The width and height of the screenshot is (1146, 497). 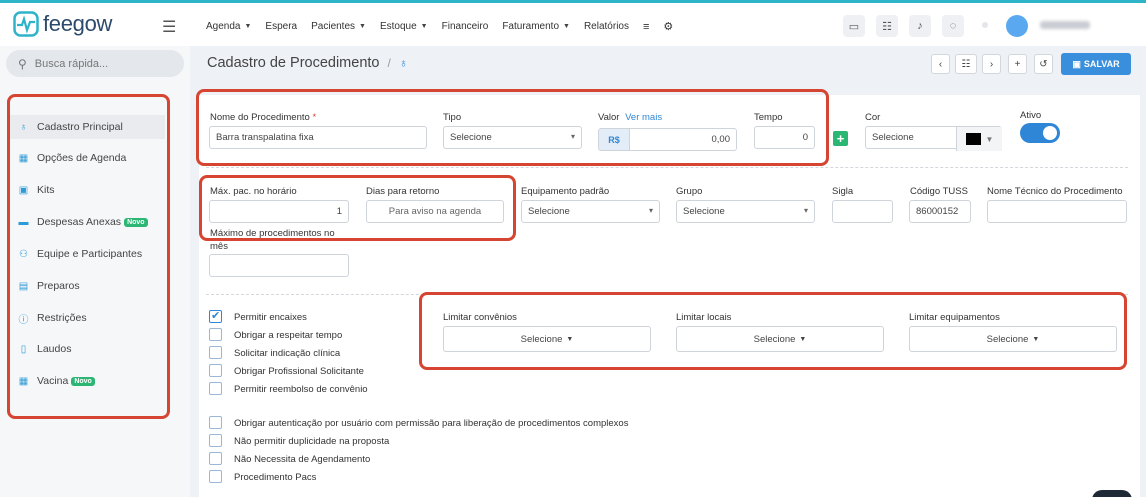 I want to click on valor-value: 0,00, so click(x=721, y=139).